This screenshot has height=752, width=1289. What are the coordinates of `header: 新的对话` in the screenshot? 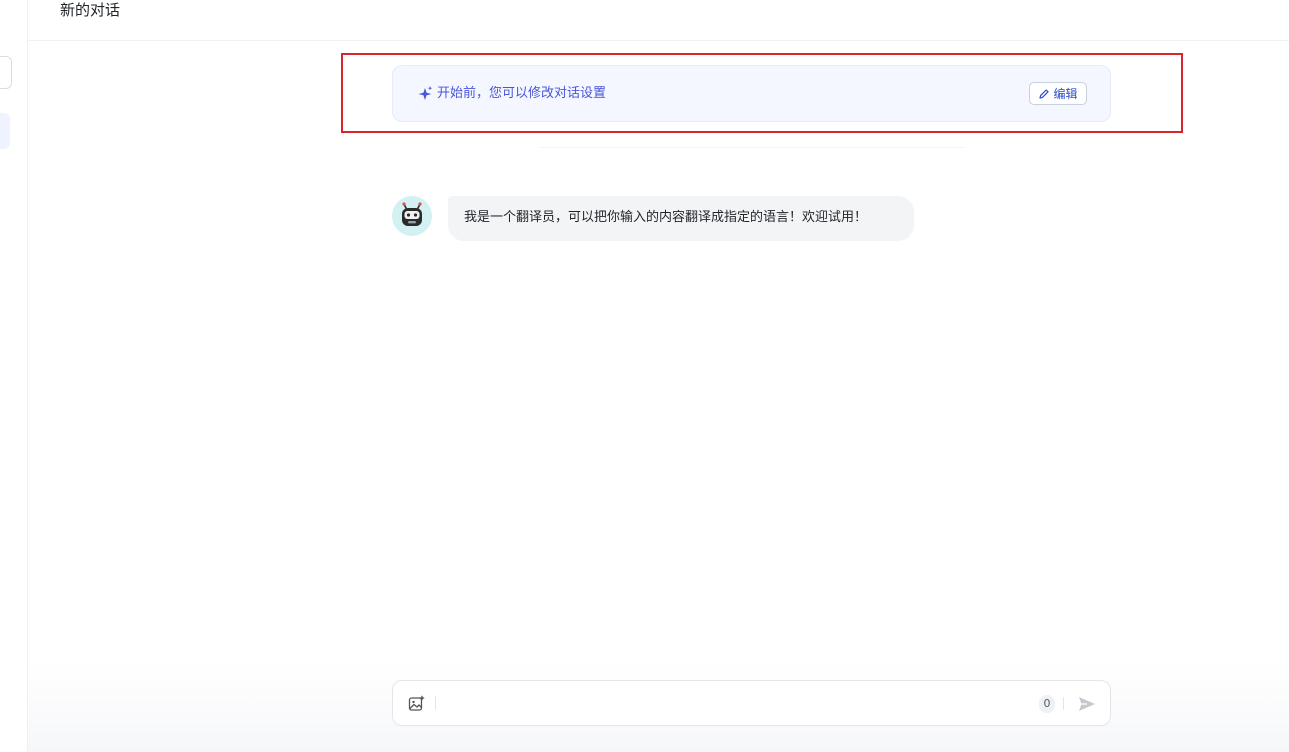 It's located at (658, 20).